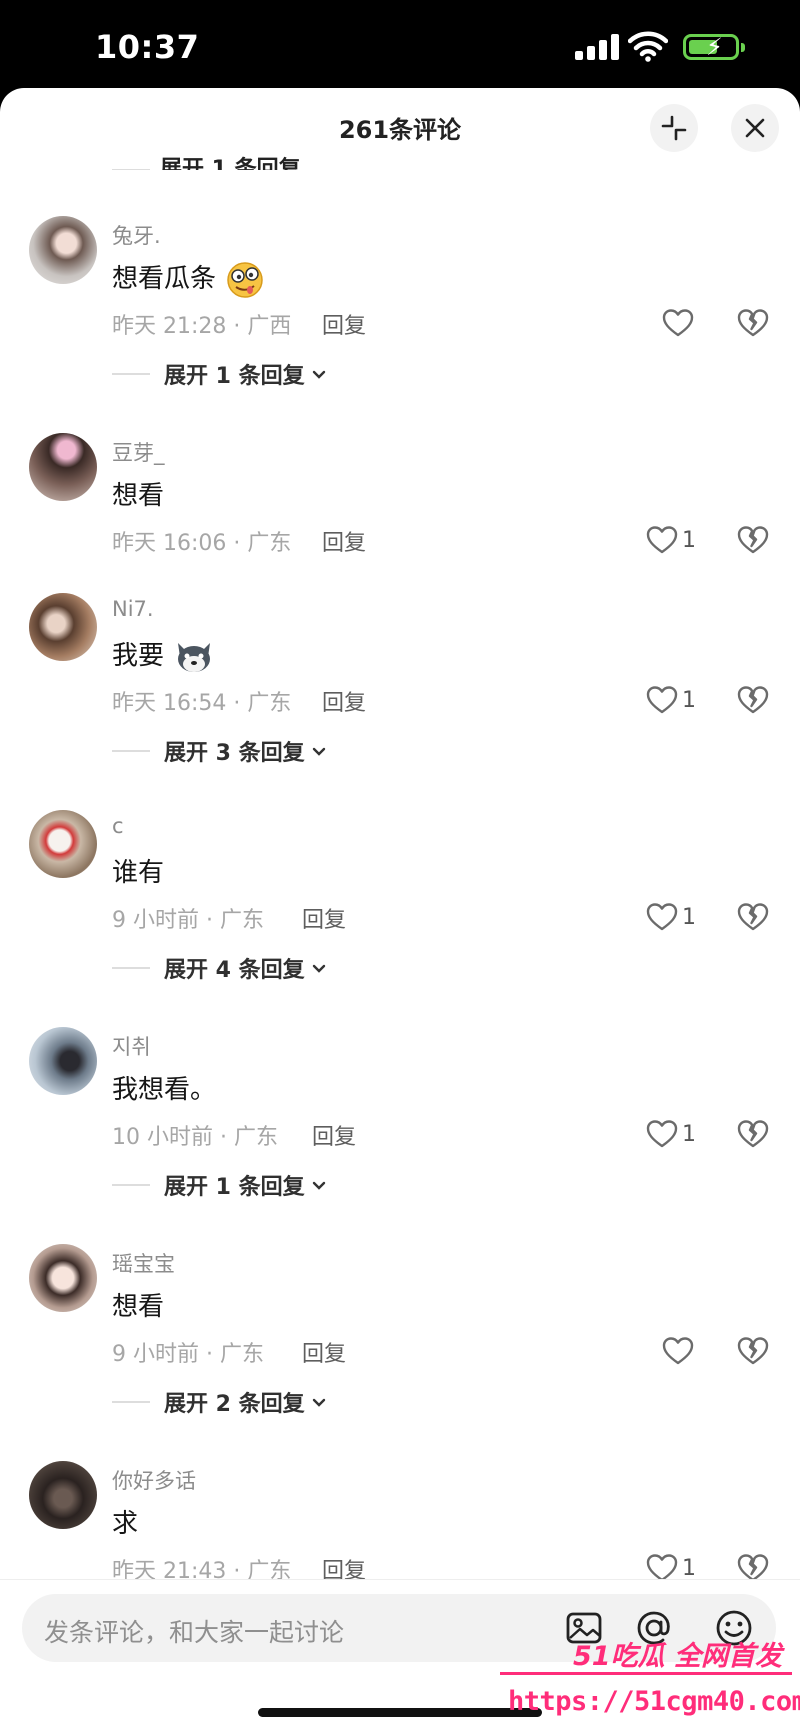 This screenshot has height=1732, width=800. Describe the element at coordinates (650, 1635) in the screenshot. I see `watermark-overlay: 51吃瓜 全网首发 https://51cgm40.com` at that location.